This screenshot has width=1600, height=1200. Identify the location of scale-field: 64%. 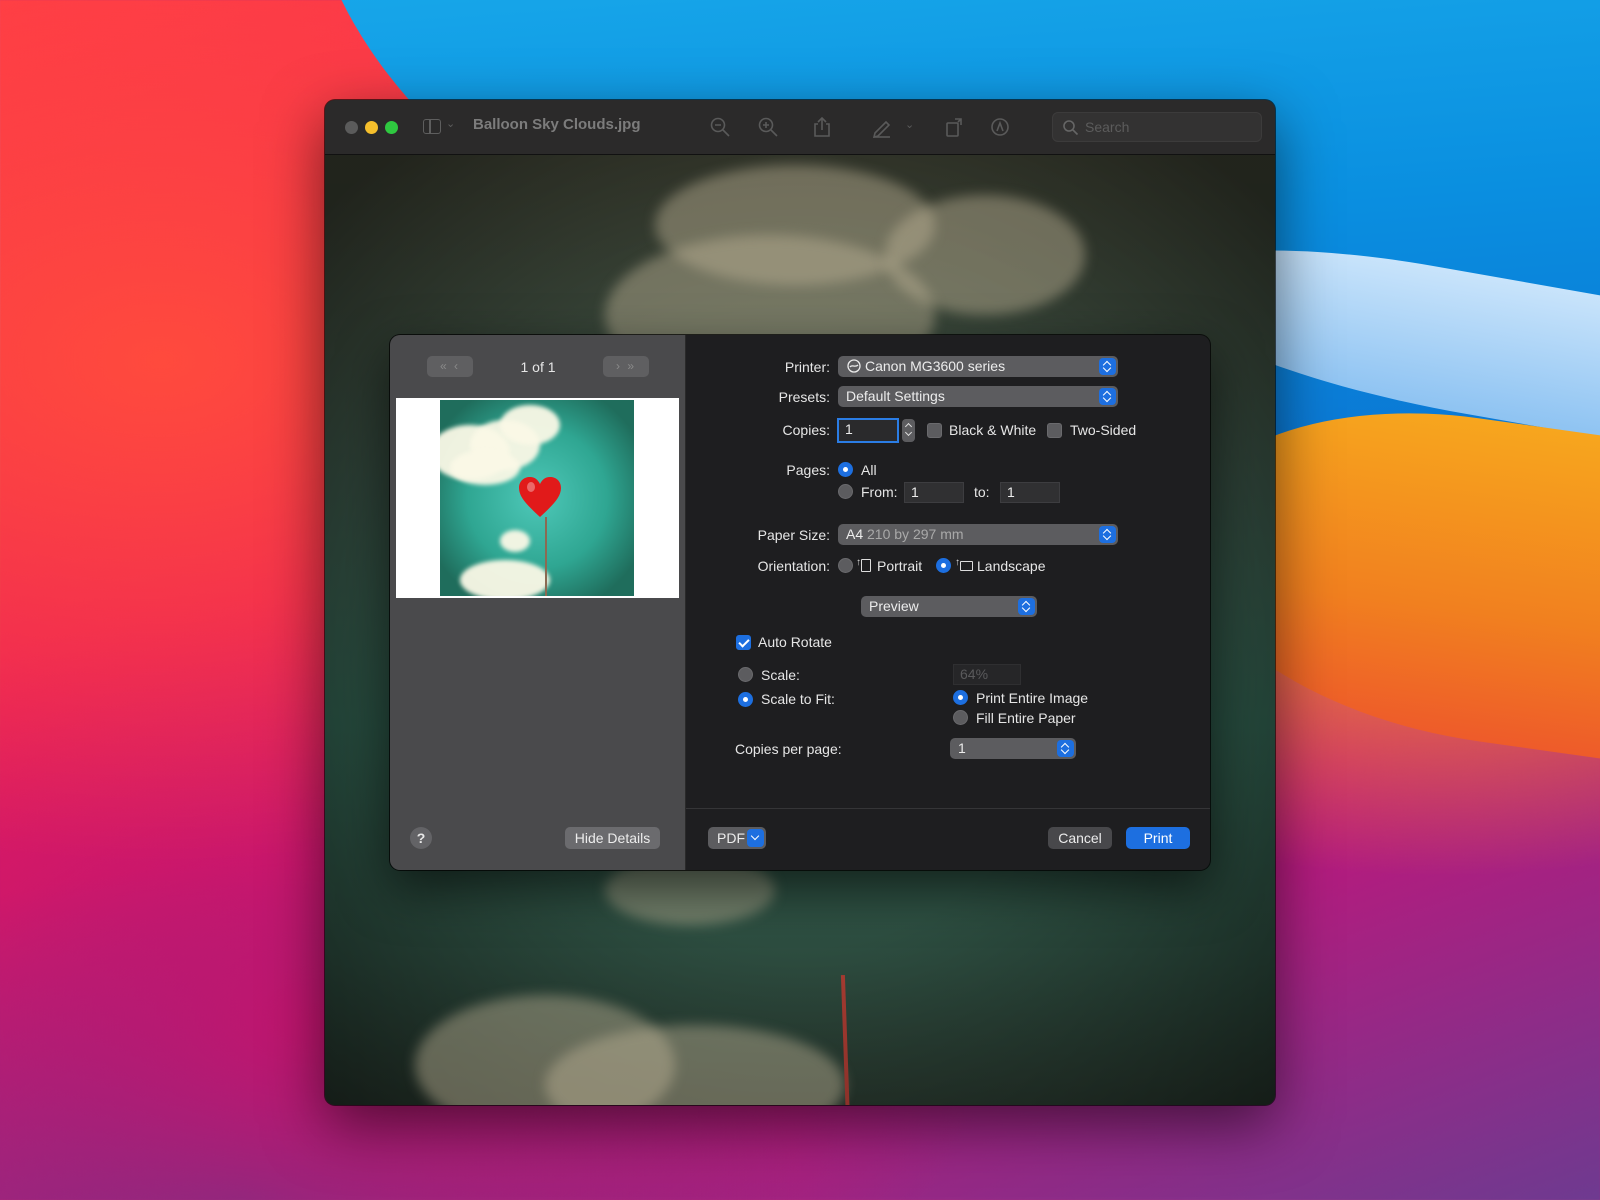
(987, 674).